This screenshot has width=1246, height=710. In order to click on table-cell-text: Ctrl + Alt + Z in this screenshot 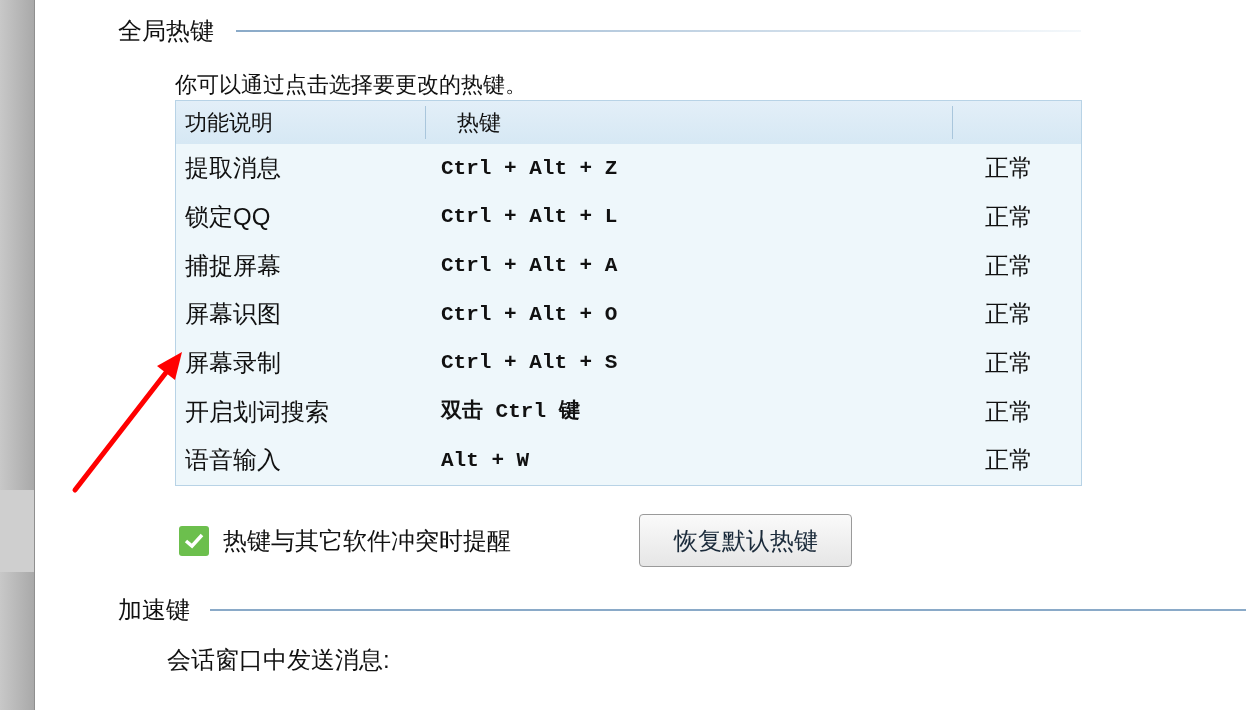, I will do `click(529, 168)`.